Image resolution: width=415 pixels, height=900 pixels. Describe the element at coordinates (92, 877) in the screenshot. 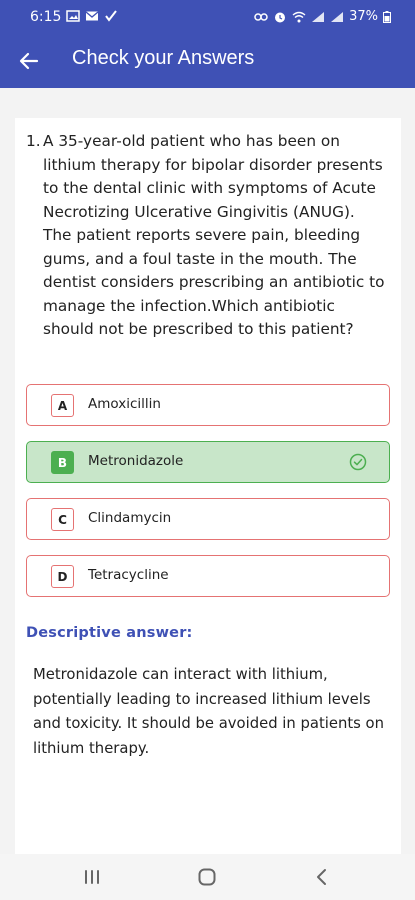

I see `recents-icon` at that location.